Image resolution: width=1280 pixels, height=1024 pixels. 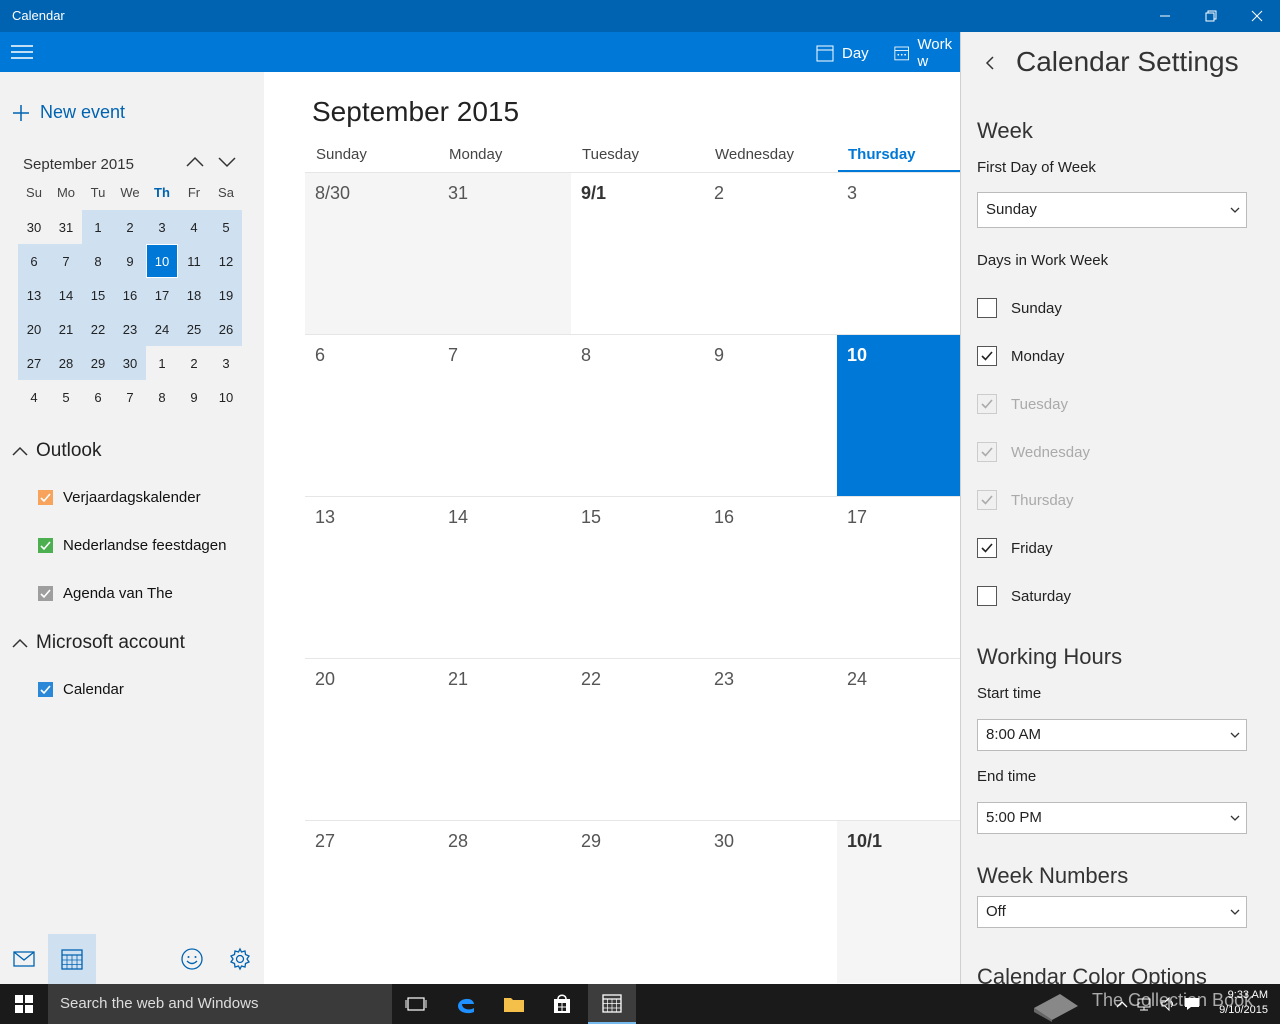 What do you see at coordinates (194, 261) in the screenshot?
I see `mini-day: 11` at bounding box center [194, 261].